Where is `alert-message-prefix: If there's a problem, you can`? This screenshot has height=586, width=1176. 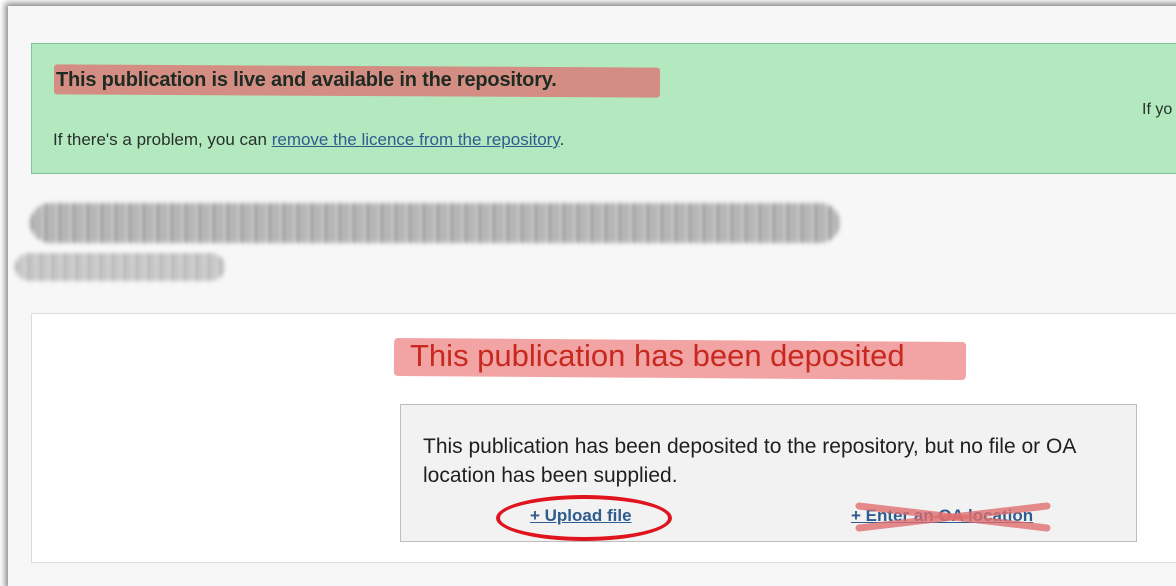
alert-message-prefix: If there's a problem, you can is located at coordinates (162, 139).